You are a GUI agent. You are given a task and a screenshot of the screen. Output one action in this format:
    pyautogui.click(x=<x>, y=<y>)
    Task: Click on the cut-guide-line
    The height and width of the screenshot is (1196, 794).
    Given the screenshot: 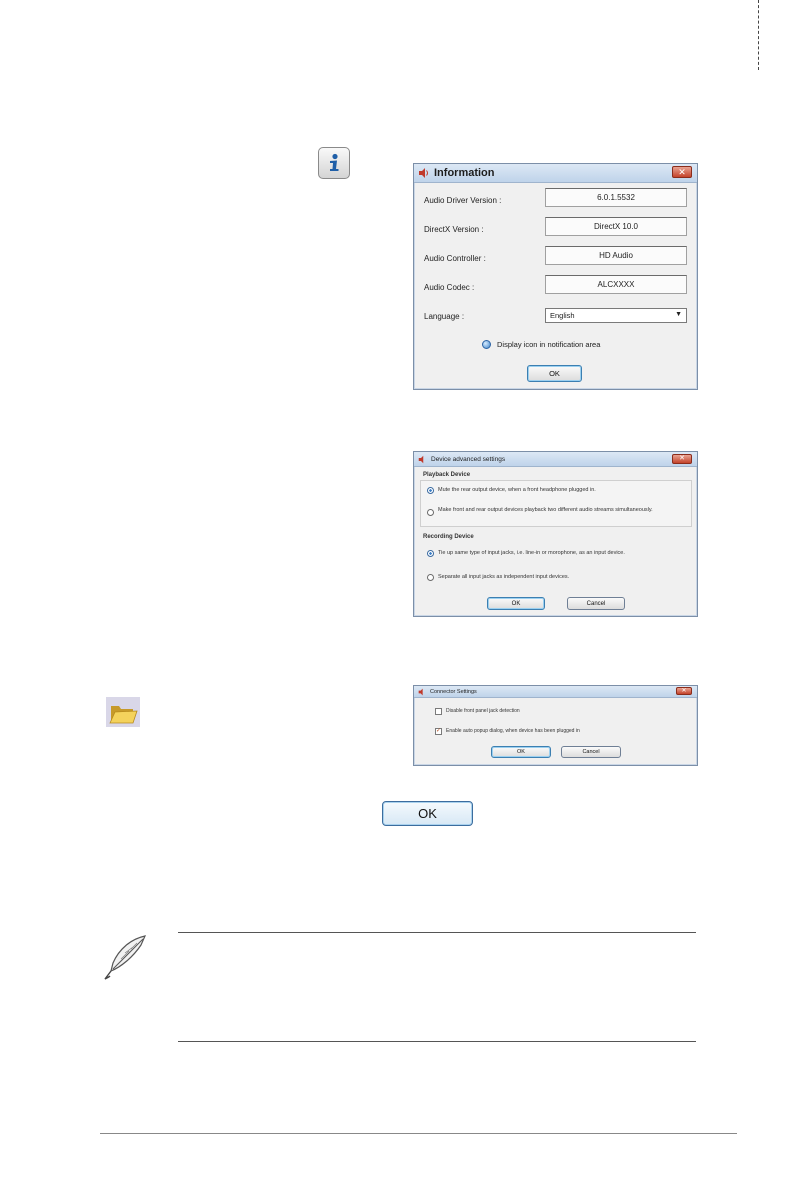 What is the action you would take?
    pyautogui.click(x=758, y=35)
    